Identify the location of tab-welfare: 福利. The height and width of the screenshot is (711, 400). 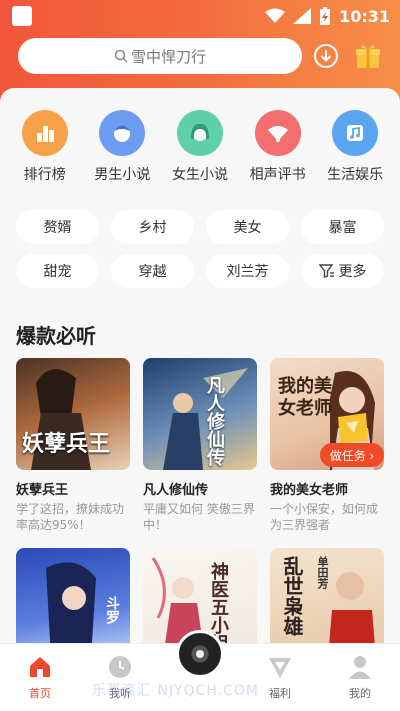
(280, 677).